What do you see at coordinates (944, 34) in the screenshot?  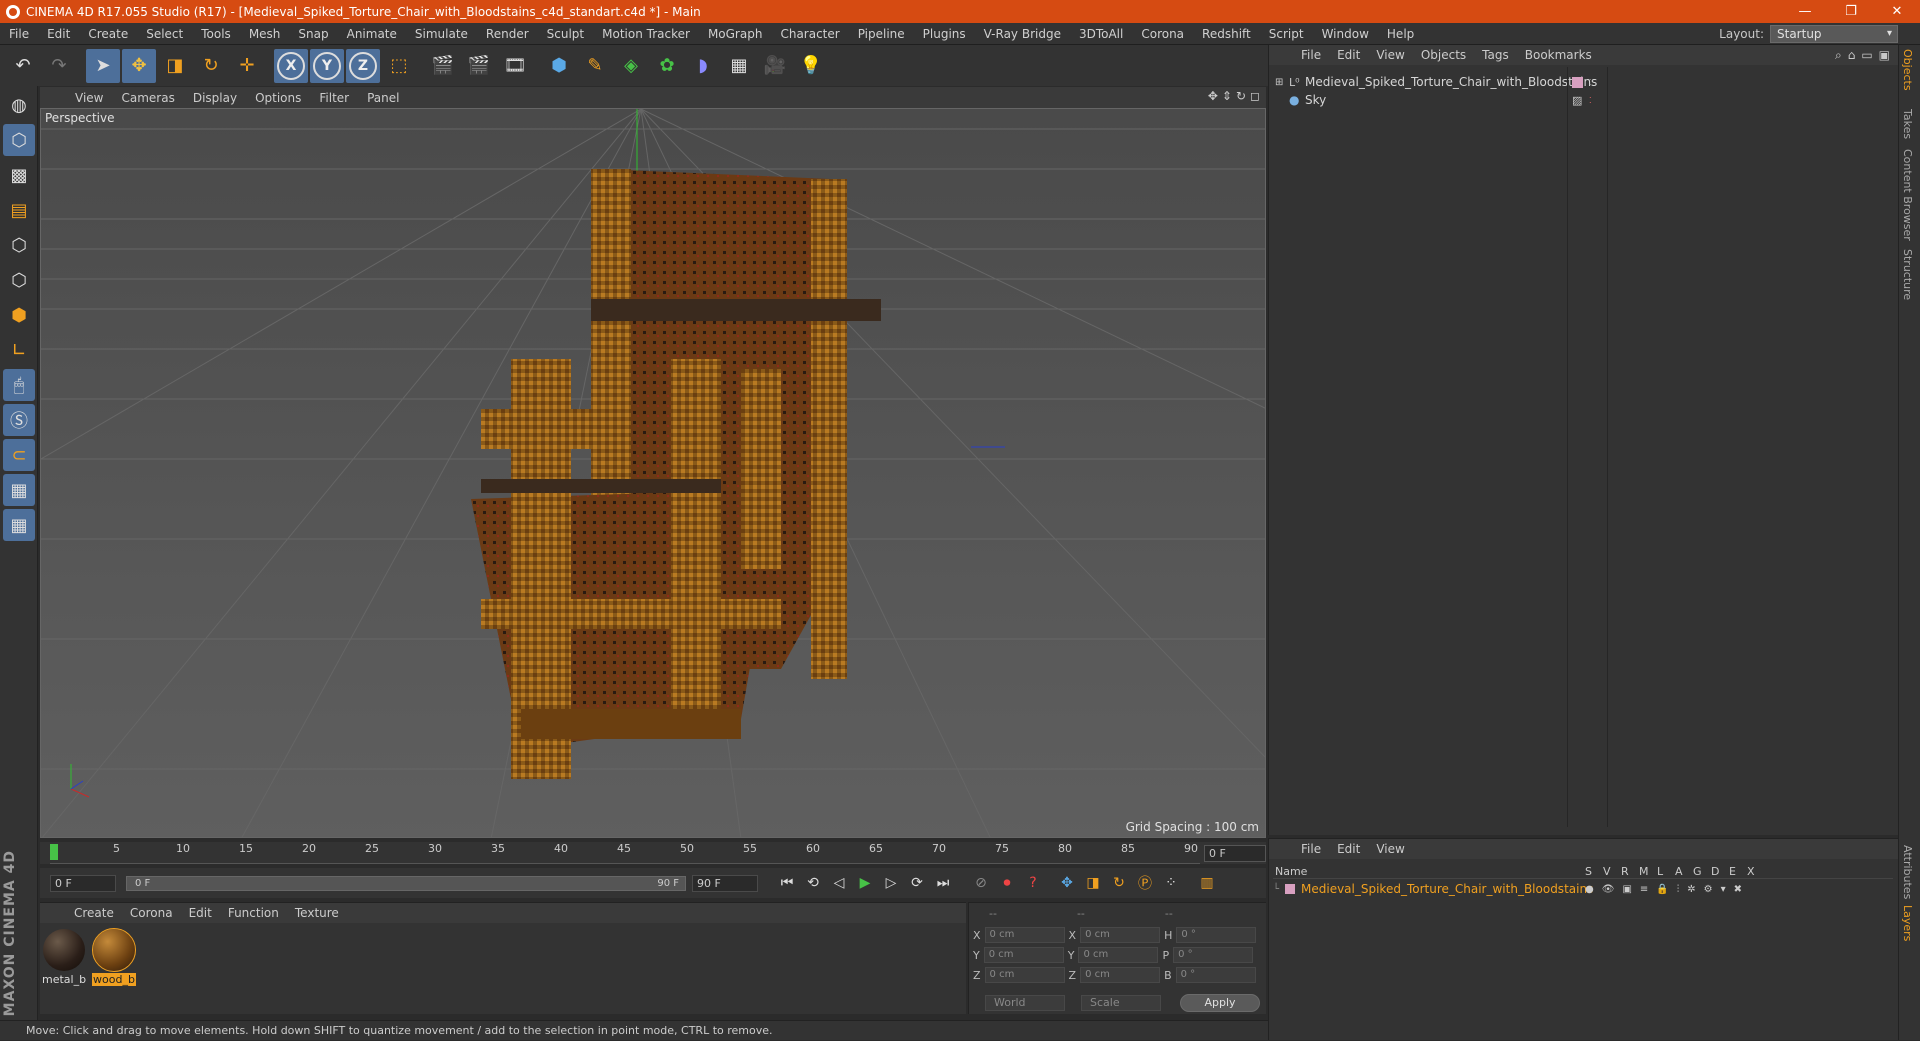 I see `menu-plugins: Plugins` at bounding box center [944, 34].